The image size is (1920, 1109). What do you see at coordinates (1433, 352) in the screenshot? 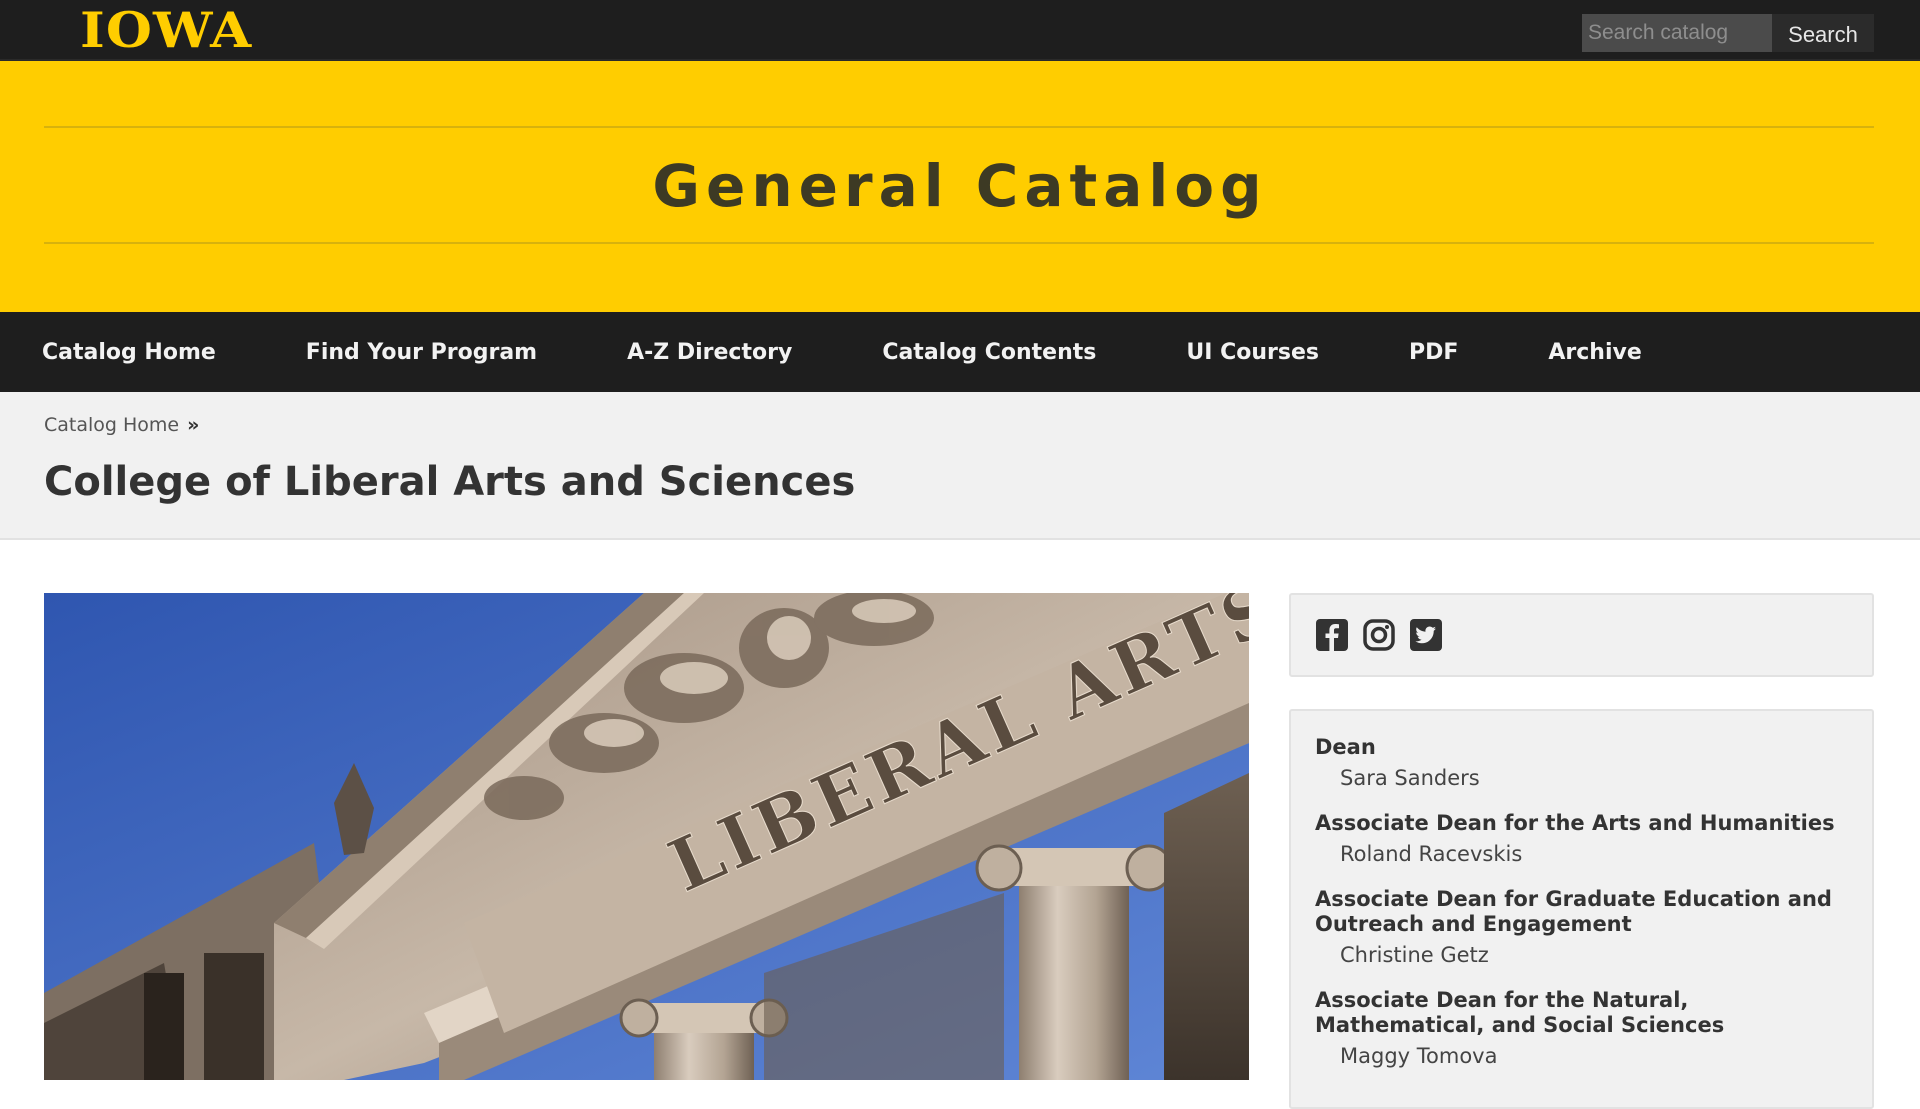
I see `nav-pdf: PDF` at bounding box center [1433, 352].